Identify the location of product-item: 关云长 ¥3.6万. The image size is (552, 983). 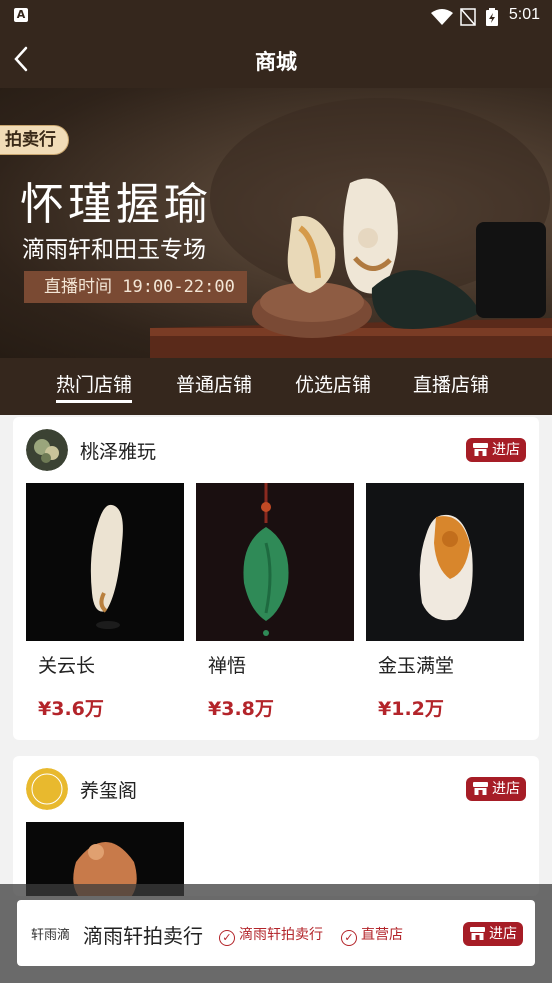
(105, 602).